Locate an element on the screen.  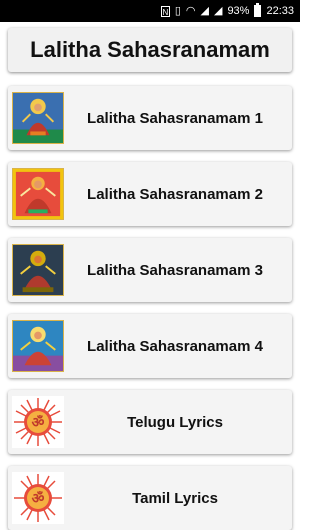
clock: 22:33 is located at coordinates (280, 11).